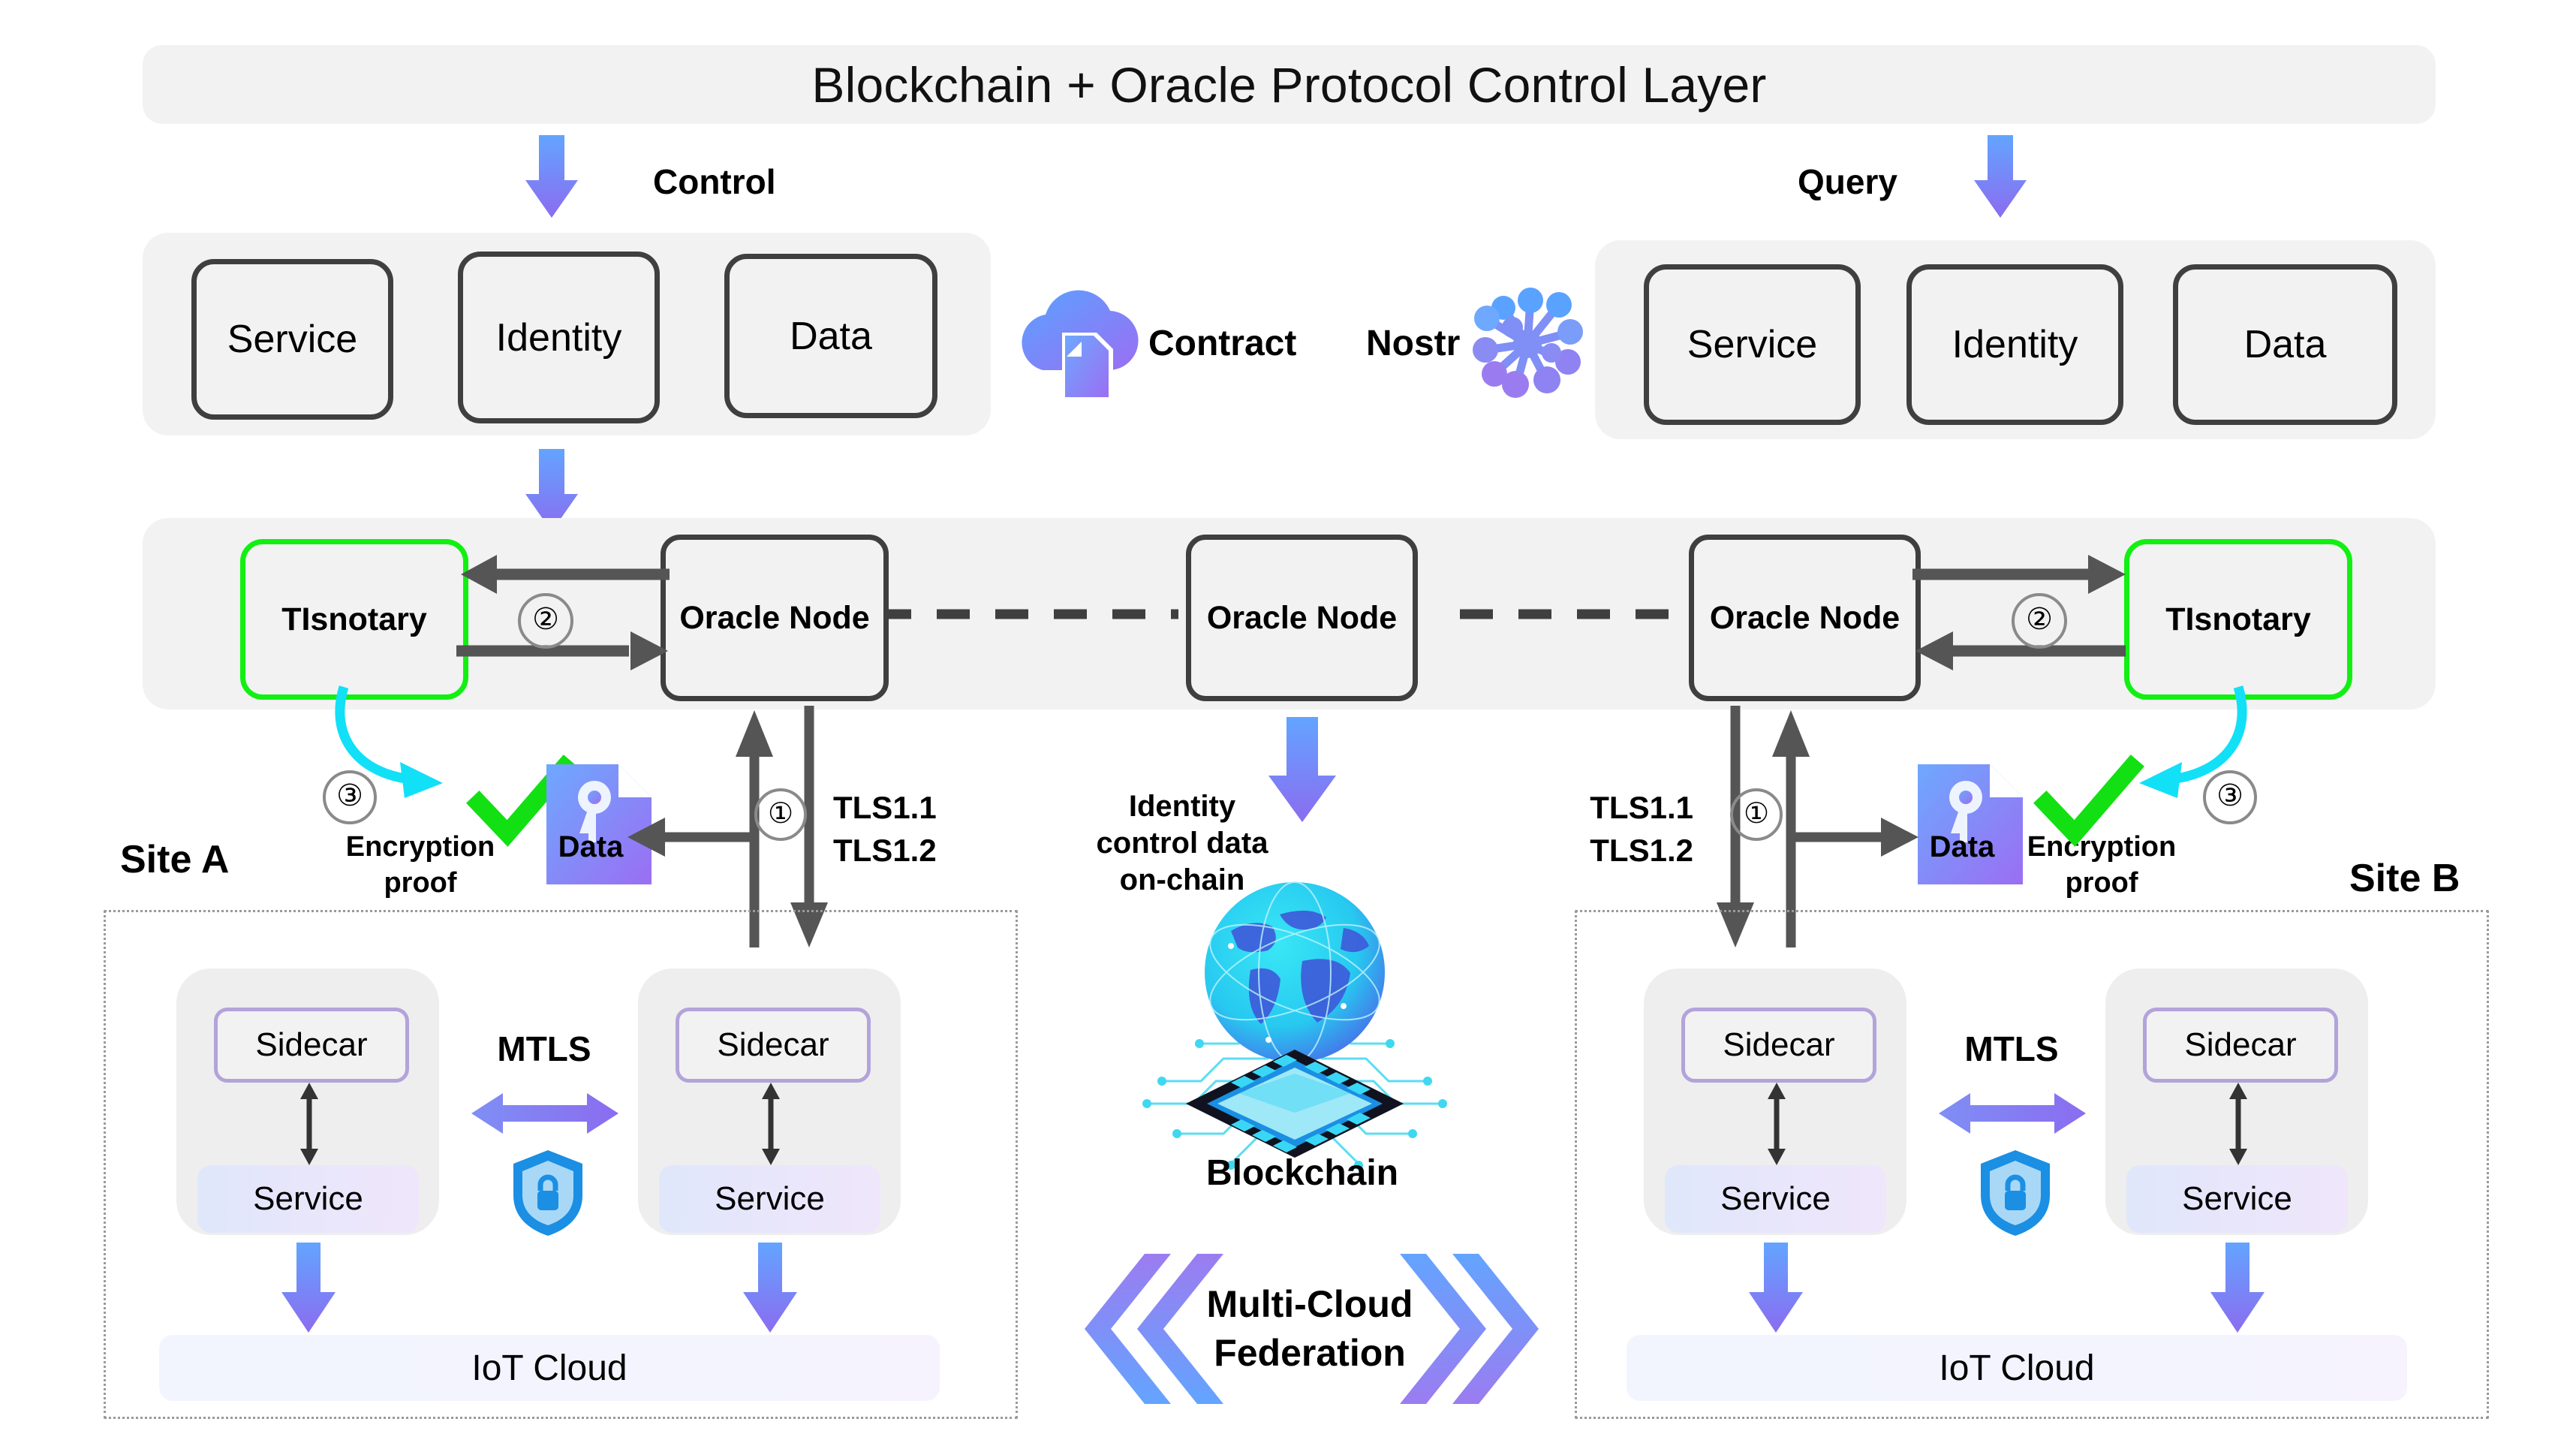 Image resolution: width=2576 pixels, height=1449 pixels. Describe the element at coordinates (1805, 618) in the screenshot. I see `oracle-node-3: Oracle Node` at that location.